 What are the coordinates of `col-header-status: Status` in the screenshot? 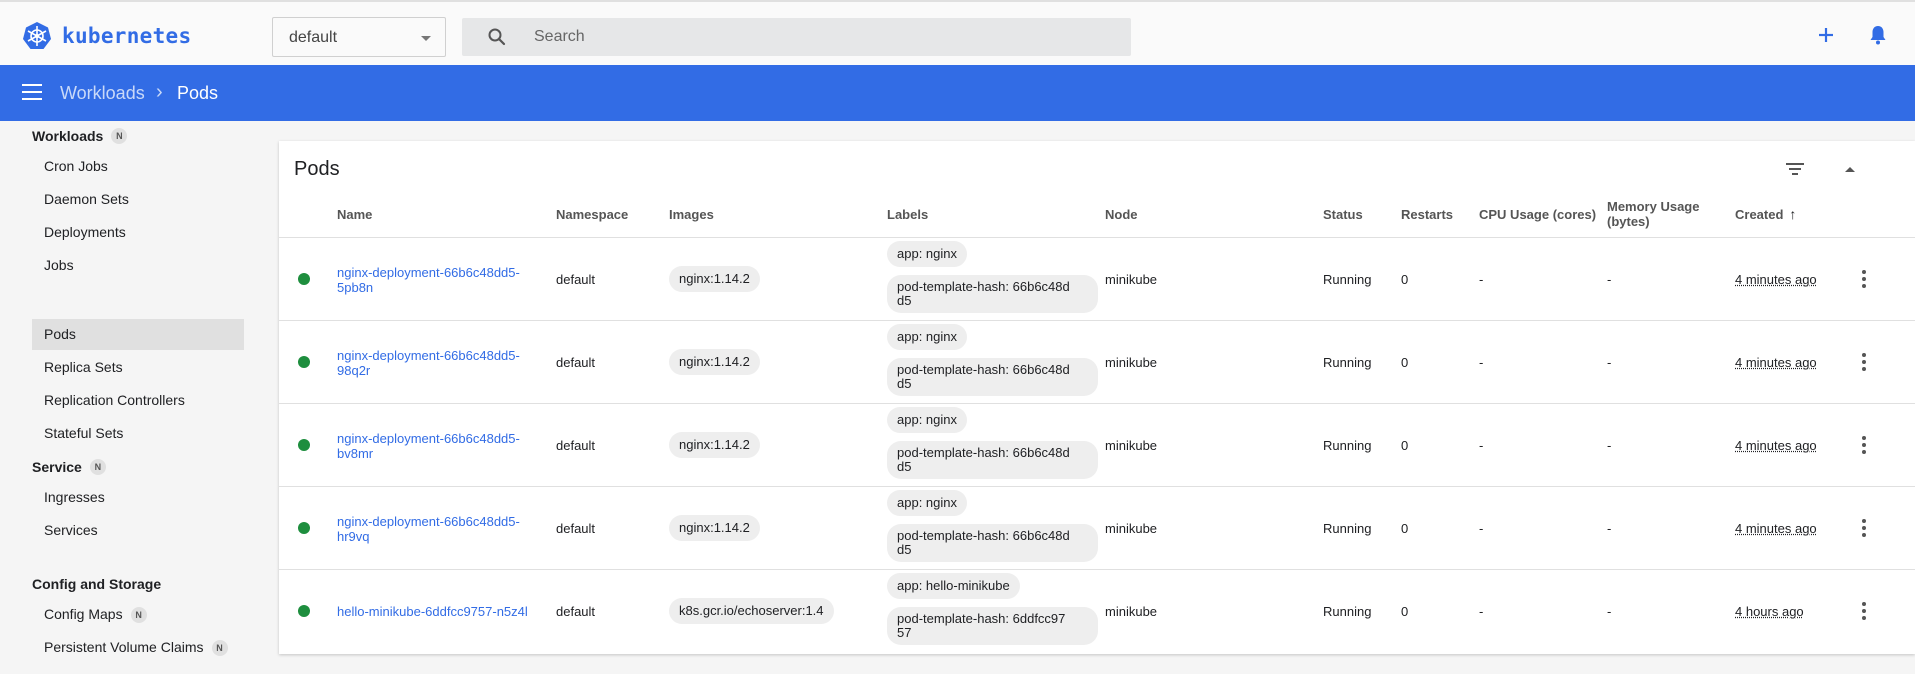 It's located at (1343, 214).